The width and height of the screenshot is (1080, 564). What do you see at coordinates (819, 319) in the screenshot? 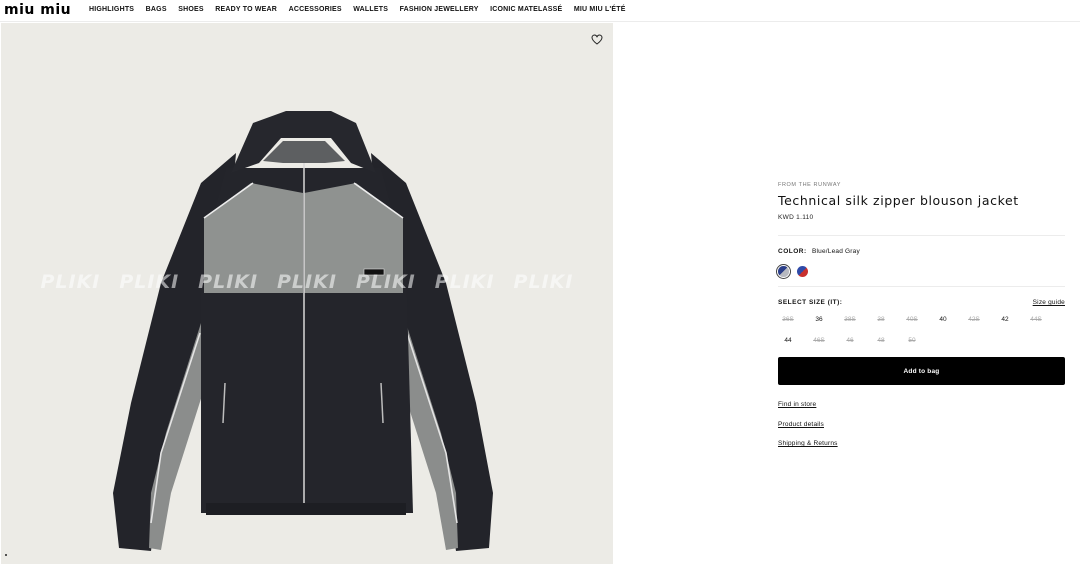
I see `size-option: 36` at bounding box center [819, 319].